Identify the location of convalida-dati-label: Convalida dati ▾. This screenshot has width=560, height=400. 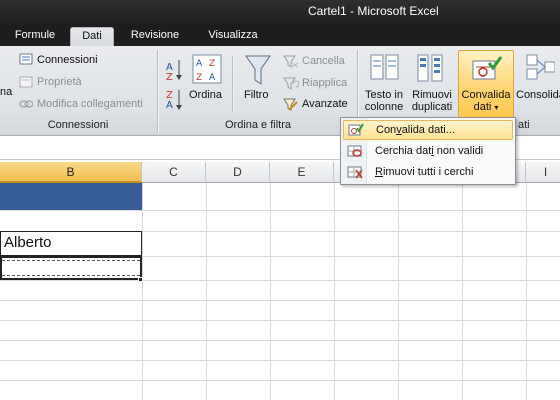
(486, 101).